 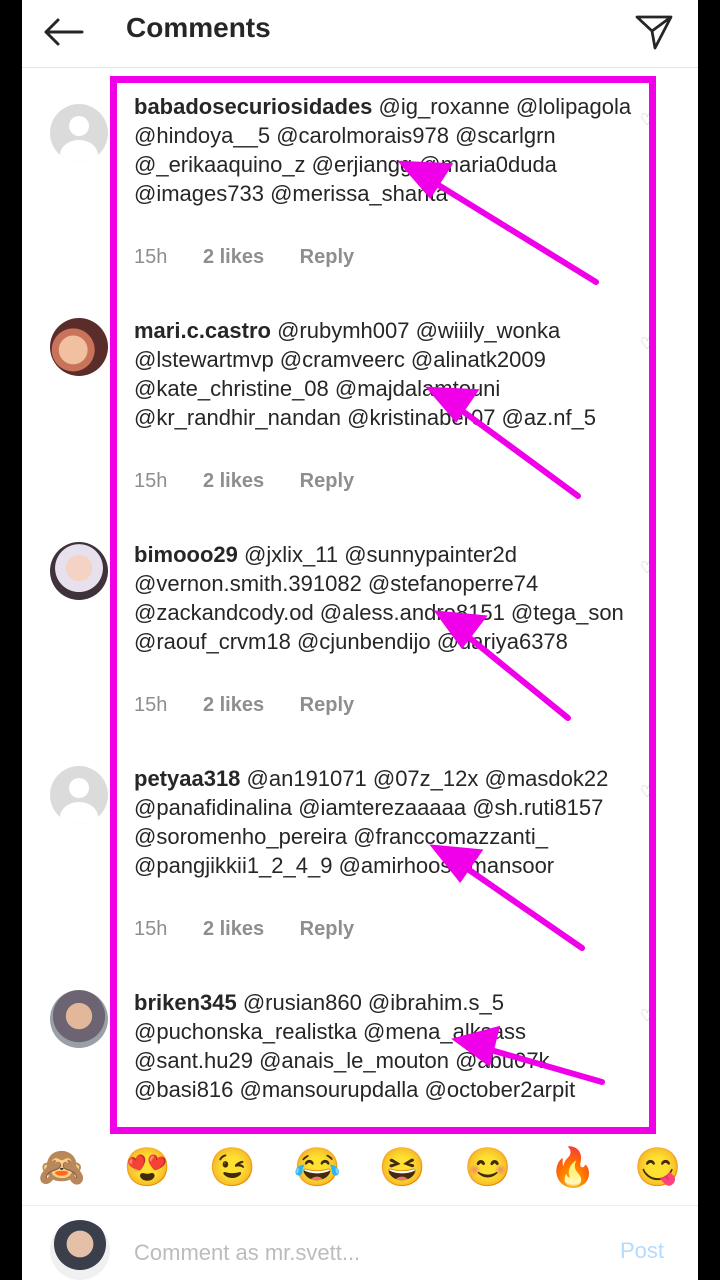 What do you see at coordinates (443, 641) in the screenshot?
I see `comment-mentions-cont: cjunbendijo @dariya6378` at bounding box center [443, 641].